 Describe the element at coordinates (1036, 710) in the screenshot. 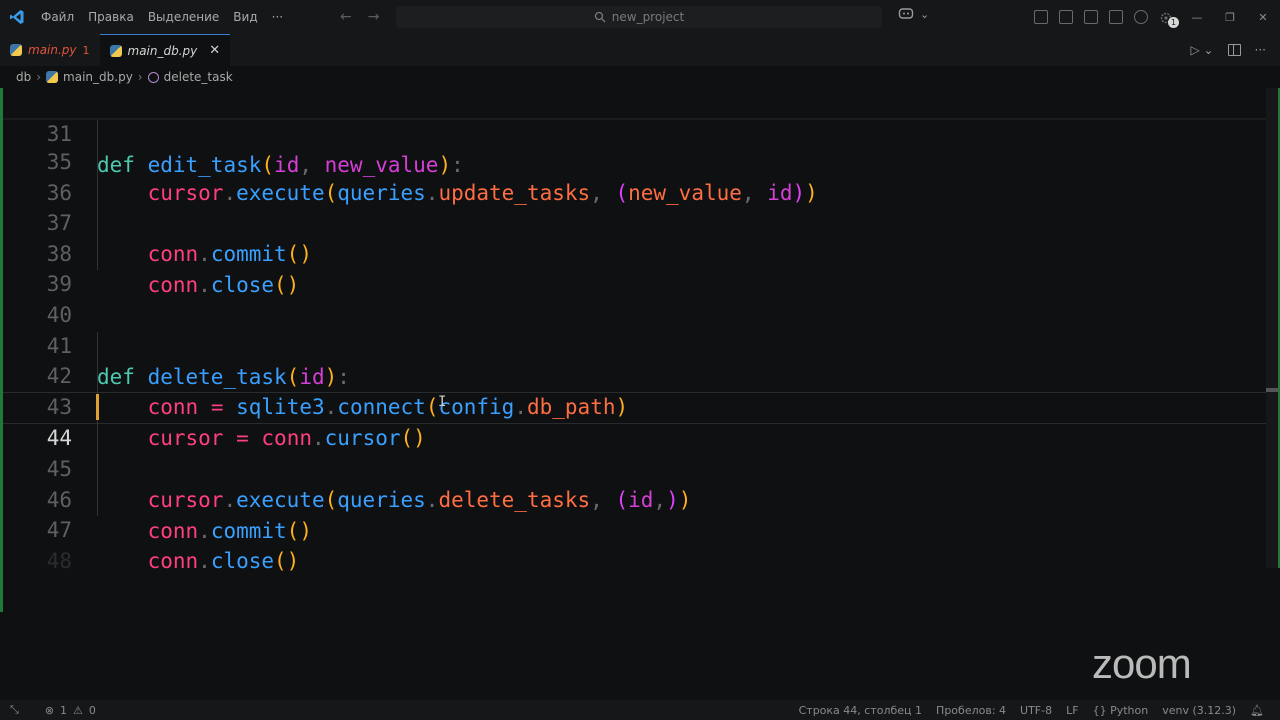

I see `encoding: UTF-8` at that location.